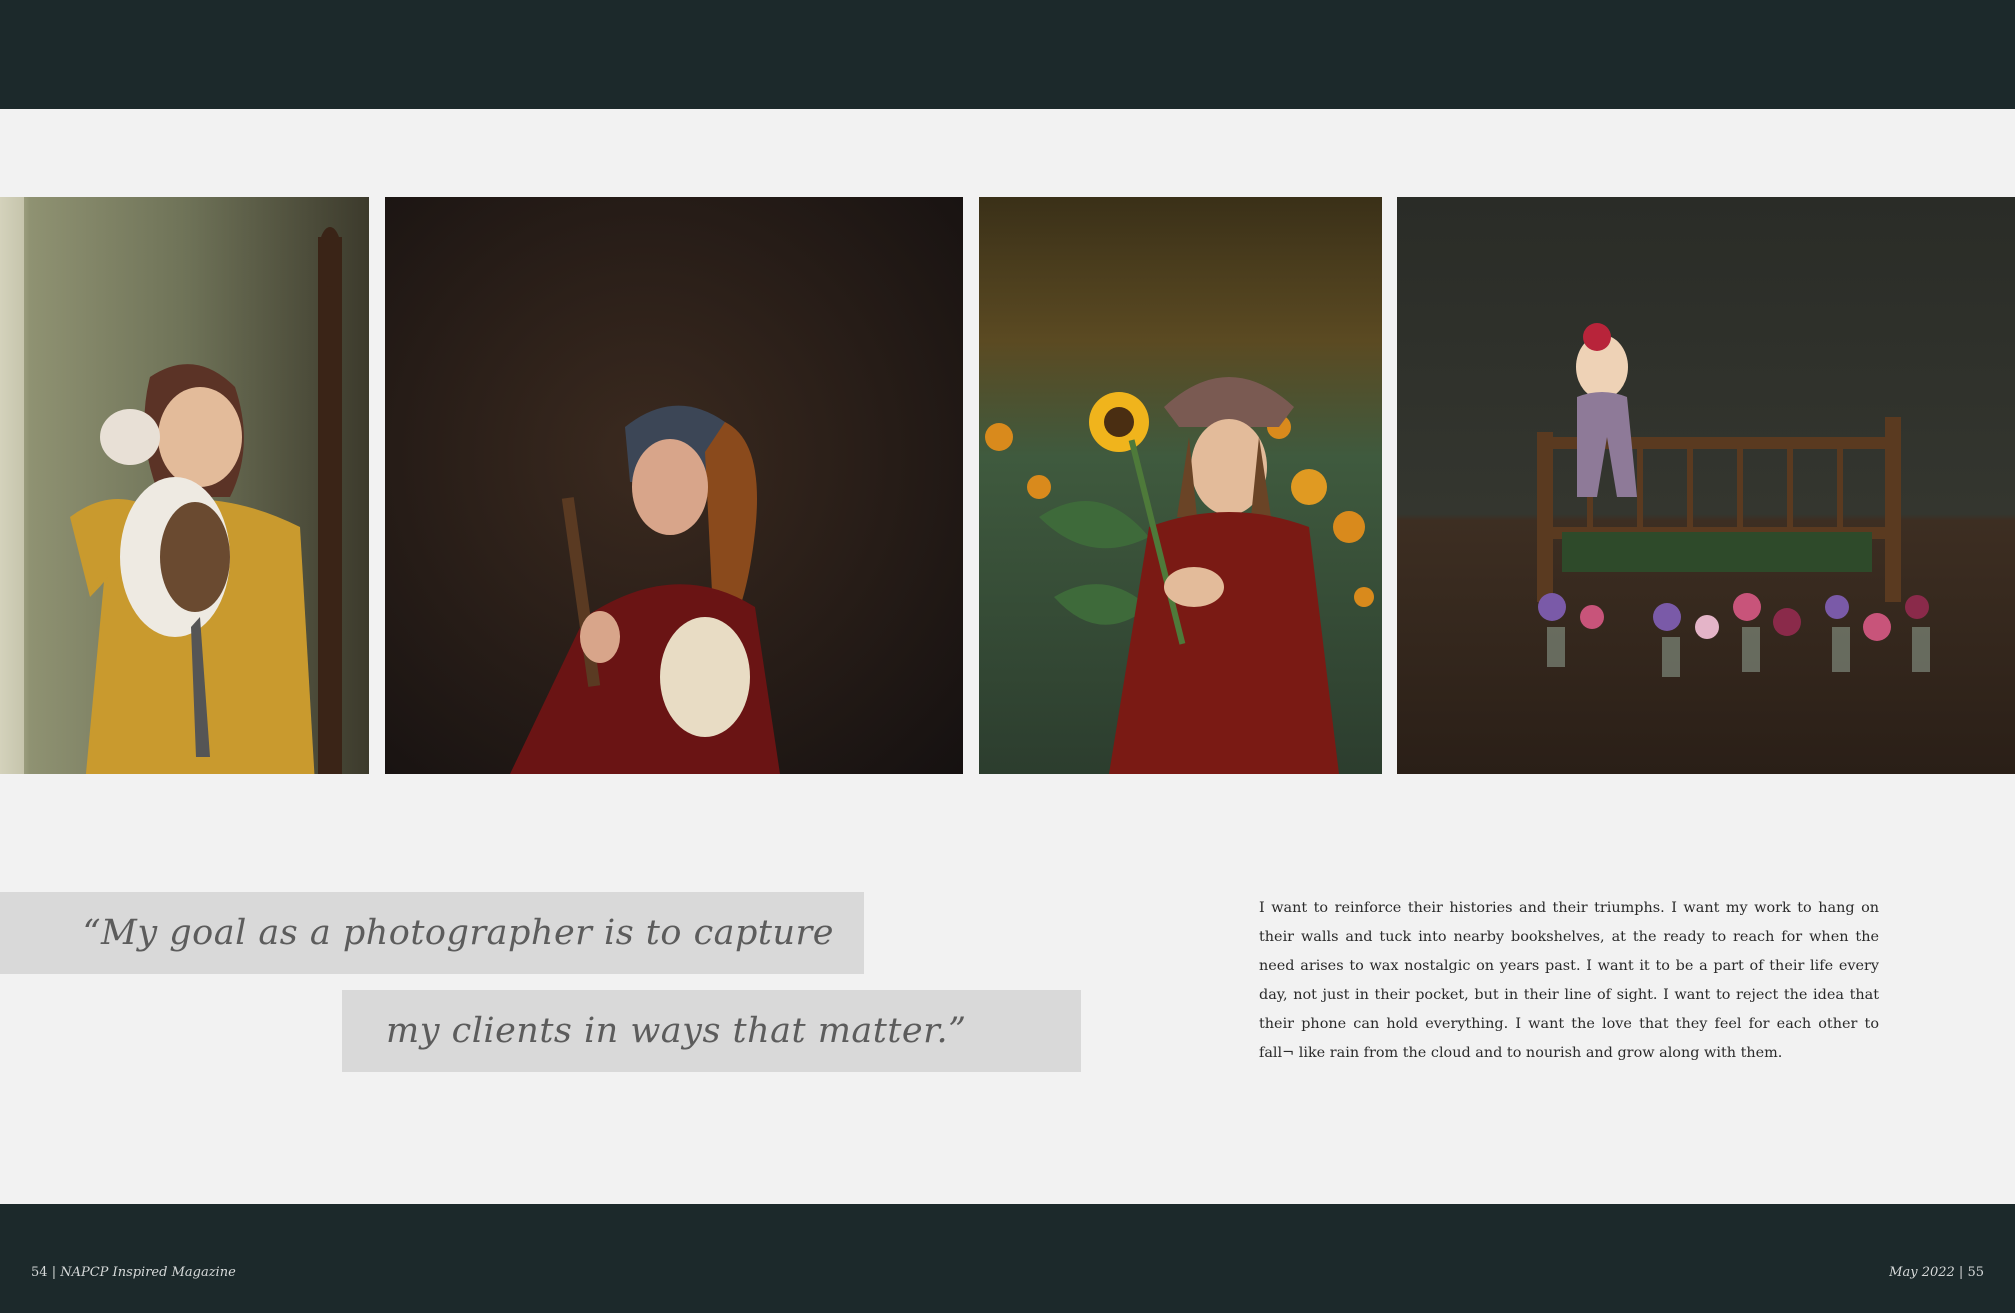 This screenshot has width=2015, height=1313. I want to click on photo-girl-with-sunflower, so click(1180, 485).